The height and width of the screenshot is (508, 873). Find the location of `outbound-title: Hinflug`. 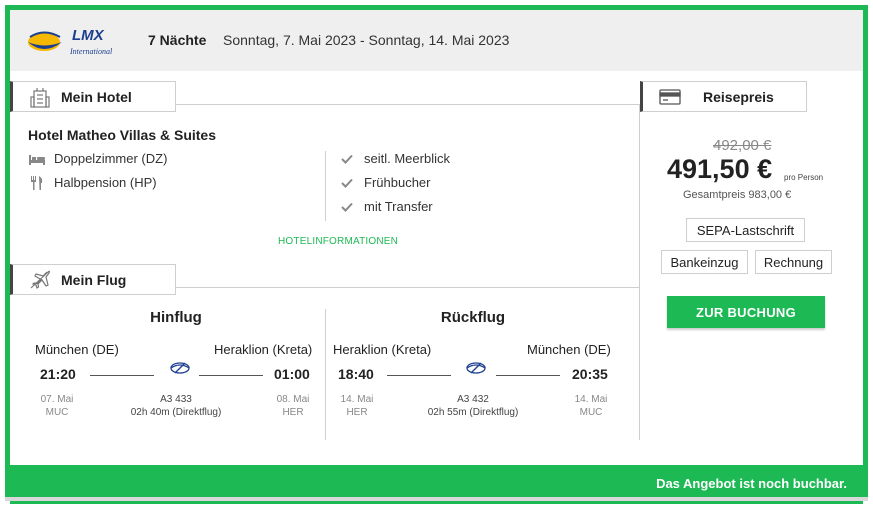

outbound-title: Hinflug is located at coordinates (176, 317).